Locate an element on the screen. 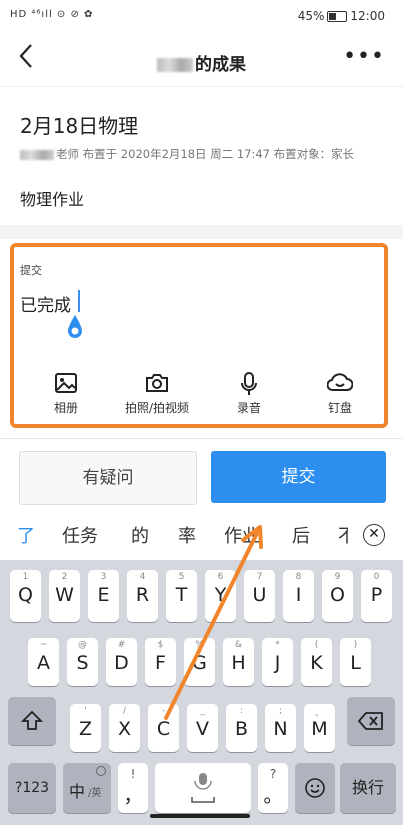  key-q: 1Q is located at coordinates (25, 596).